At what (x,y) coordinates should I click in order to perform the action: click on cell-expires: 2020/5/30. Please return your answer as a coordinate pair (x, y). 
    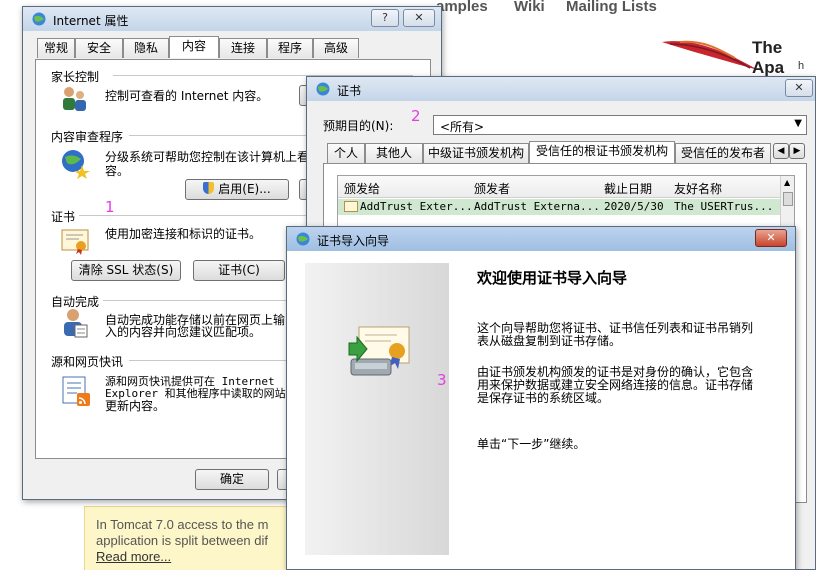
    Looking at the image, I should click on (634, 206).